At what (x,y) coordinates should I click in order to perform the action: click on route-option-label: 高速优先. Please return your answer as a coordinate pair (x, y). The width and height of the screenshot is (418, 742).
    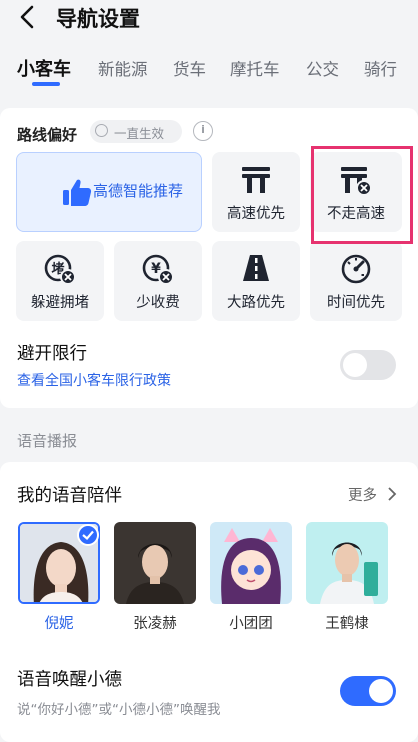
    Looking at the image, I should click on (256, 214).